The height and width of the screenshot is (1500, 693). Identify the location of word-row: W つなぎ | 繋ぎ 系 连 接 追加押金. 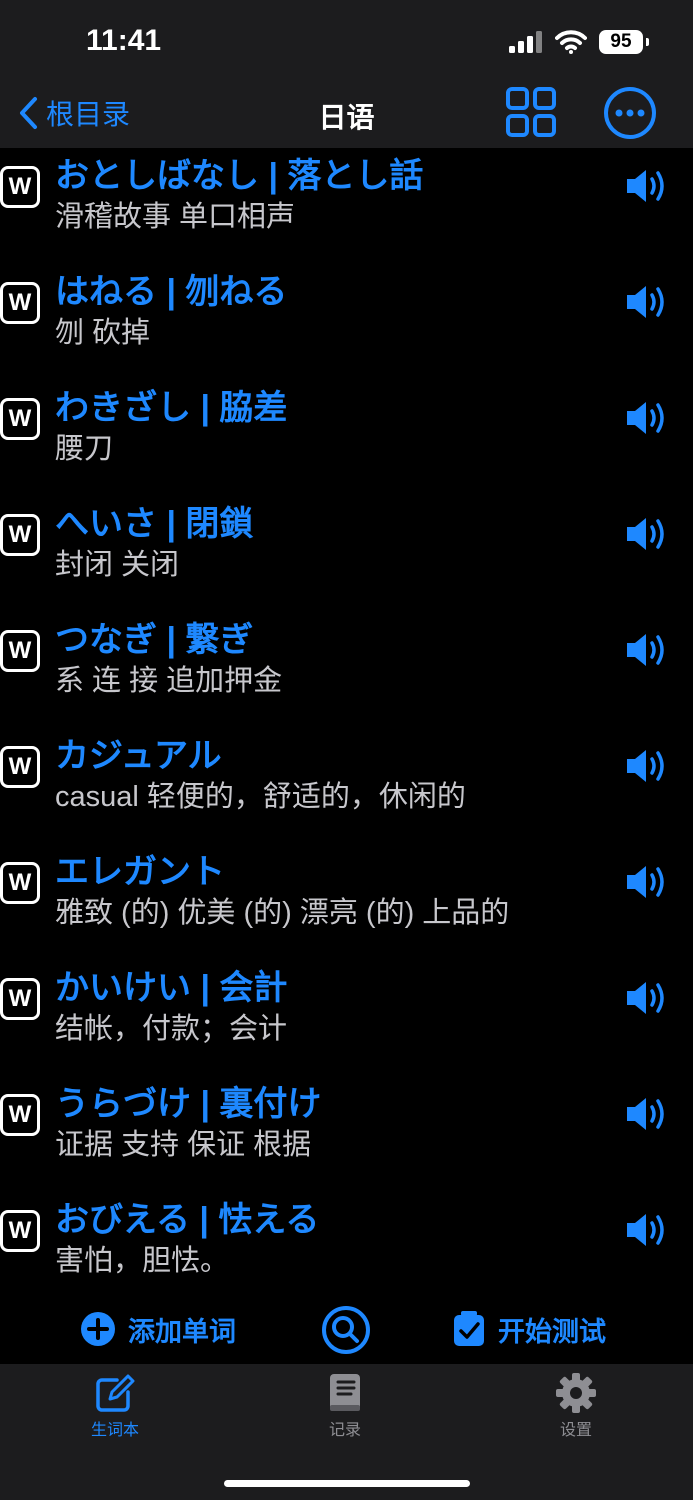
(346, 670).